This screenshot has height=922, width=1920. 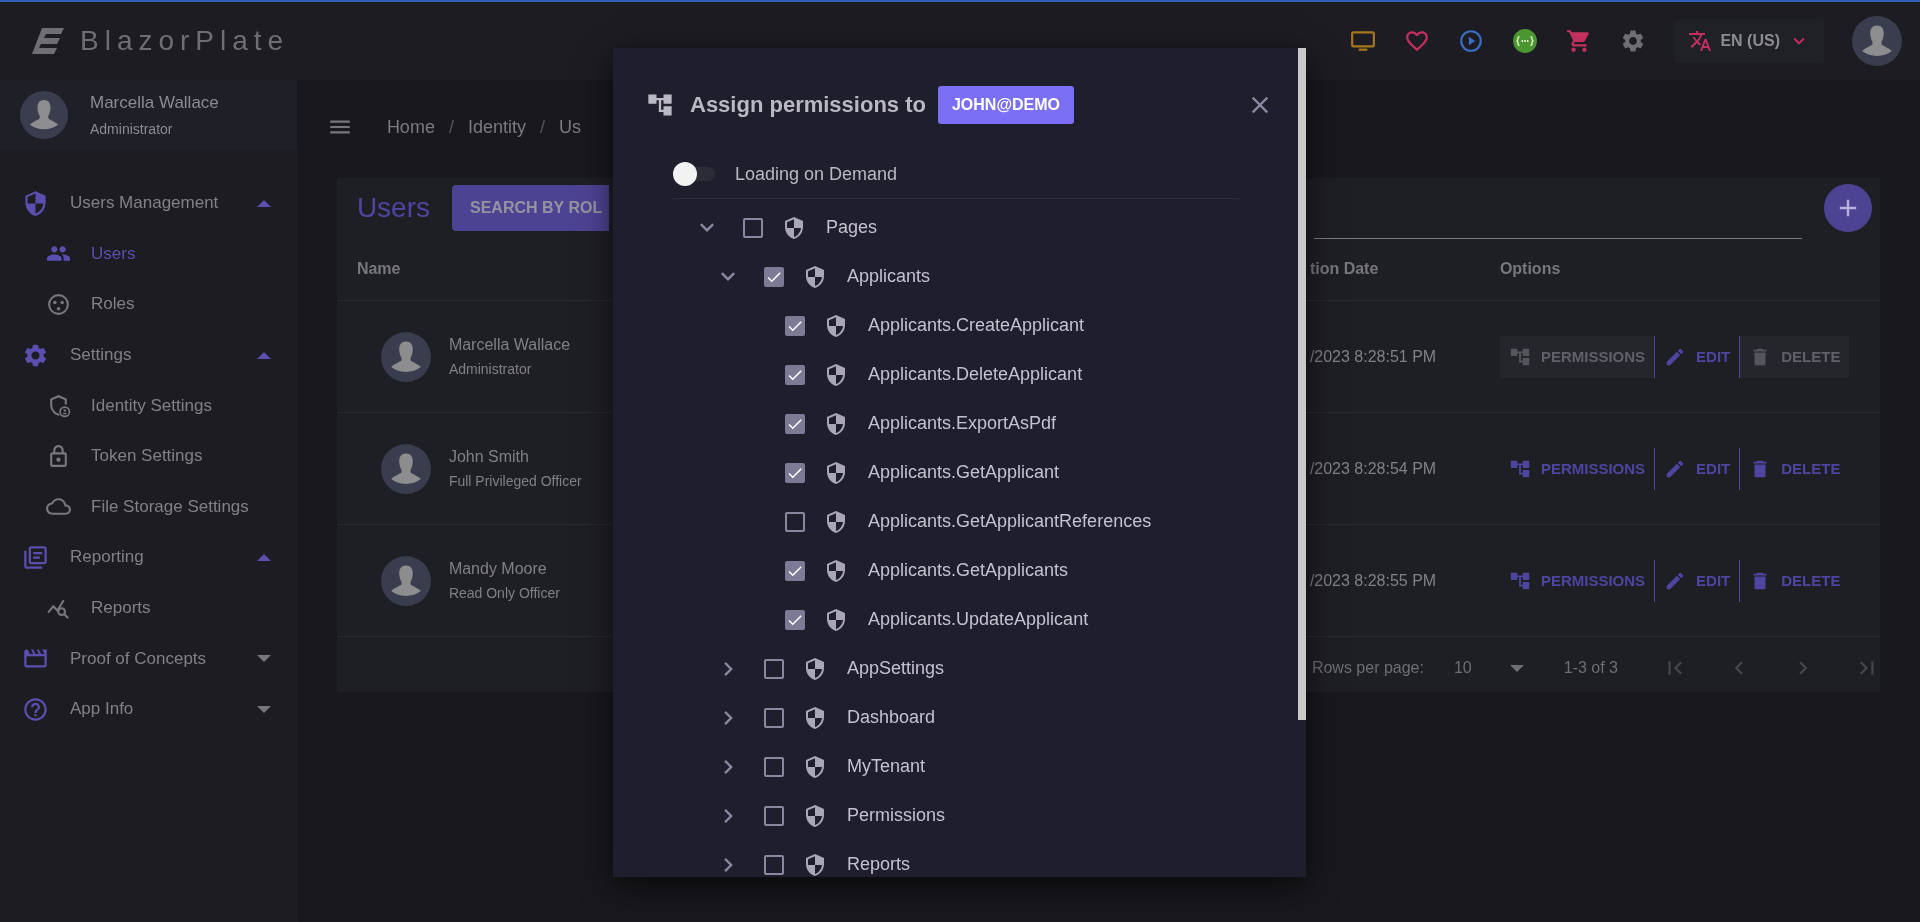 What do you see at coordinates (1462, 668) in the screenshot?
I see `rows-per-page-select: 10` at bounding box center [1462, 668].